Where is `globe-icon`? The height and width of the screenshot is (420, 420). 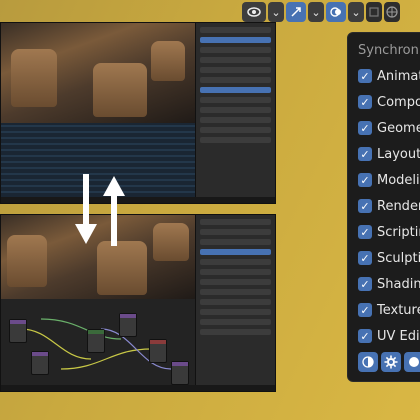 globe-icon is located at coordinates (392, 12).